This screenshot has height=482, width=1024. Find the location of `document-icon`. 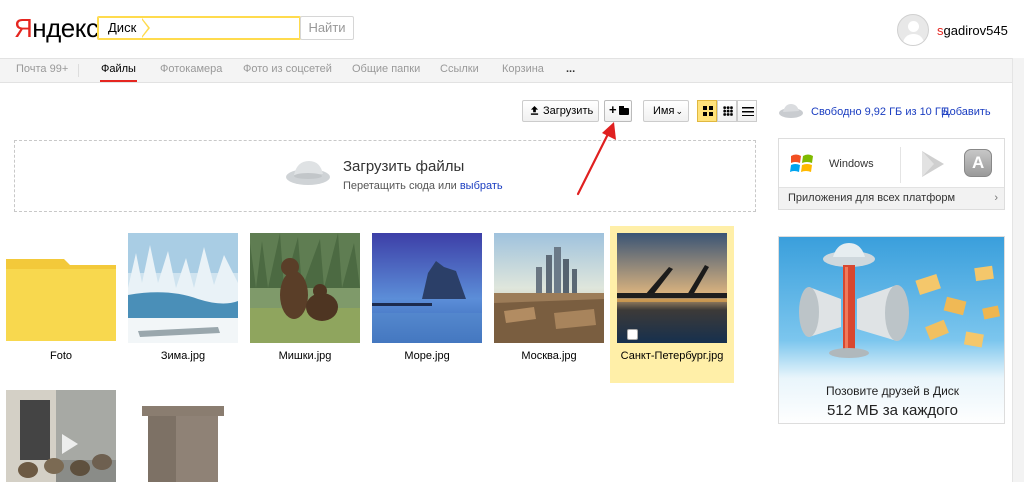

document-icon is located at coordinates (183, 444).